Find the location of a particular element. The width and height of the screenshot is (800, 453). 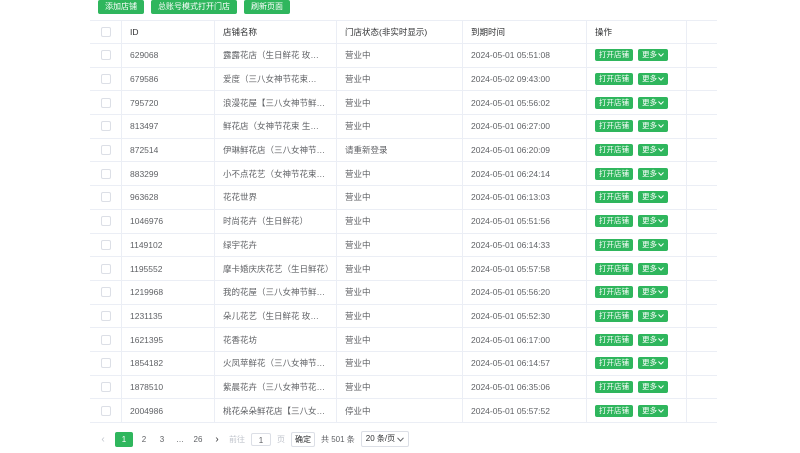

page-number: 26 is located at coordinates (198, 439).